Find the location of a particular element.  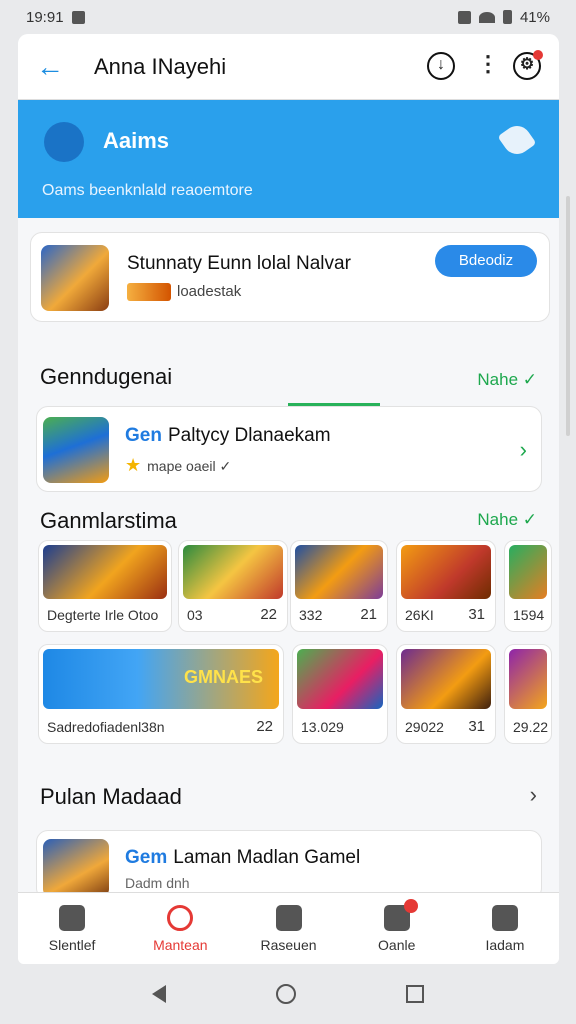

bluetooth-icon is located at coordinates (464, 17).